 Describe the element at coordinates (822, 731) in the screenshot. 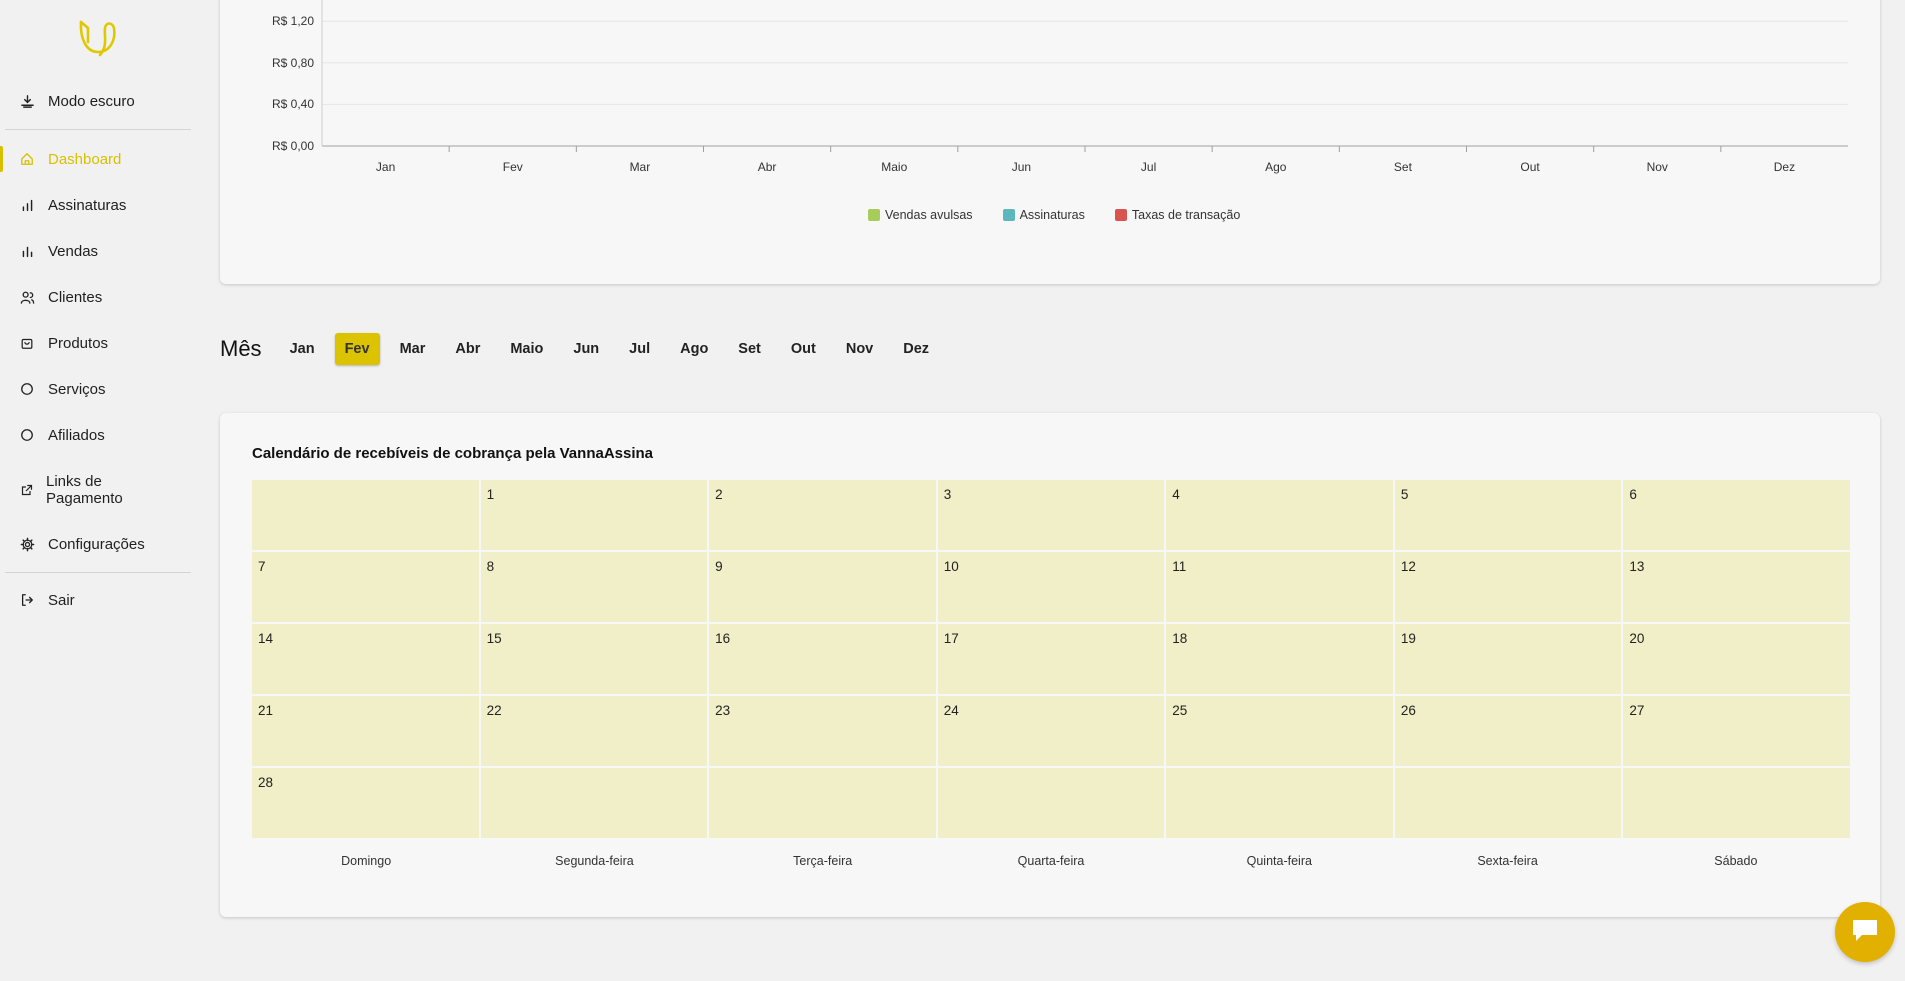

I see `calendar-day-cell: 23` at that location.